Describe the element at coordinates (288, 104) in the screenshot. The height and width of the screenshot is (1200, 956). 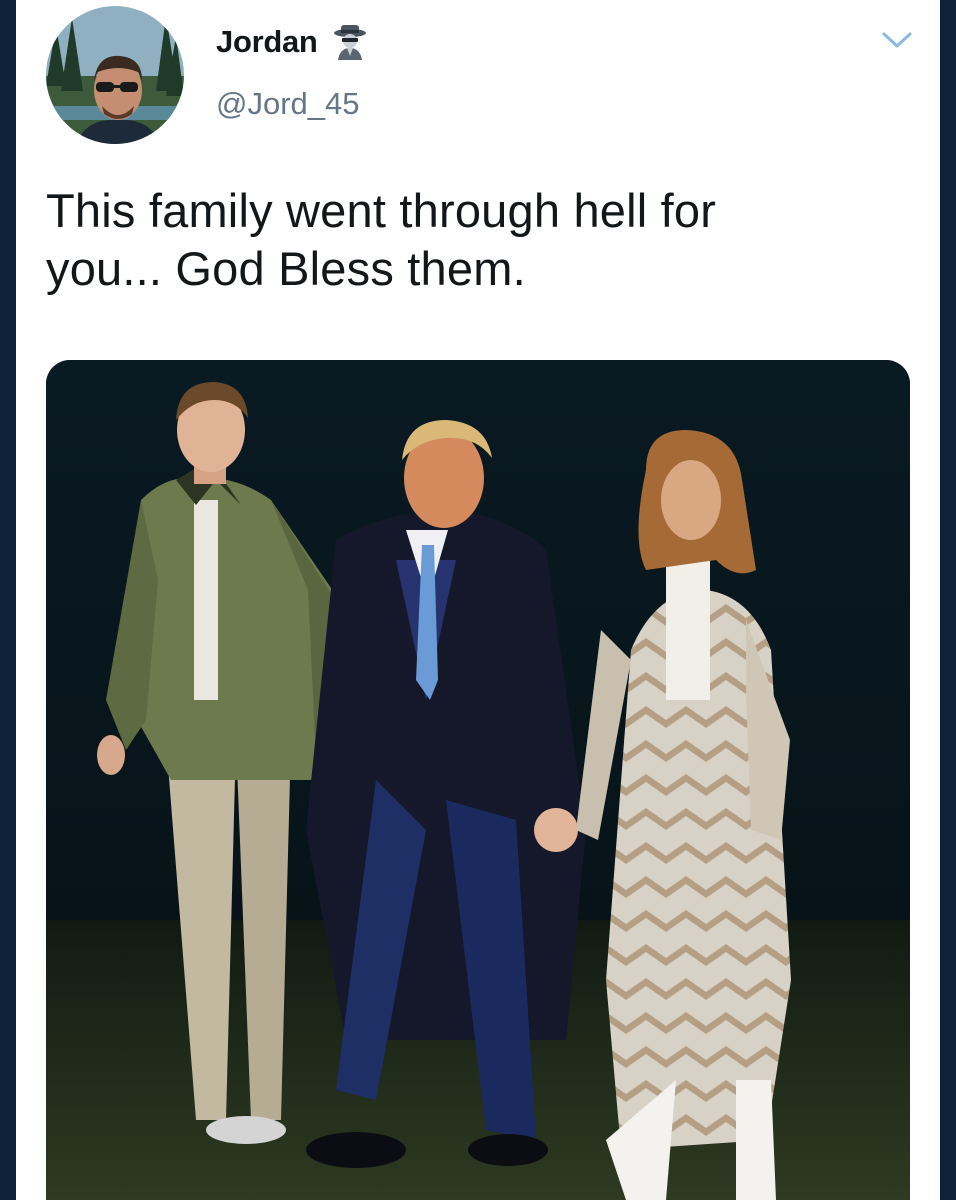
I see `author-handle: @Jord_45` at that location.